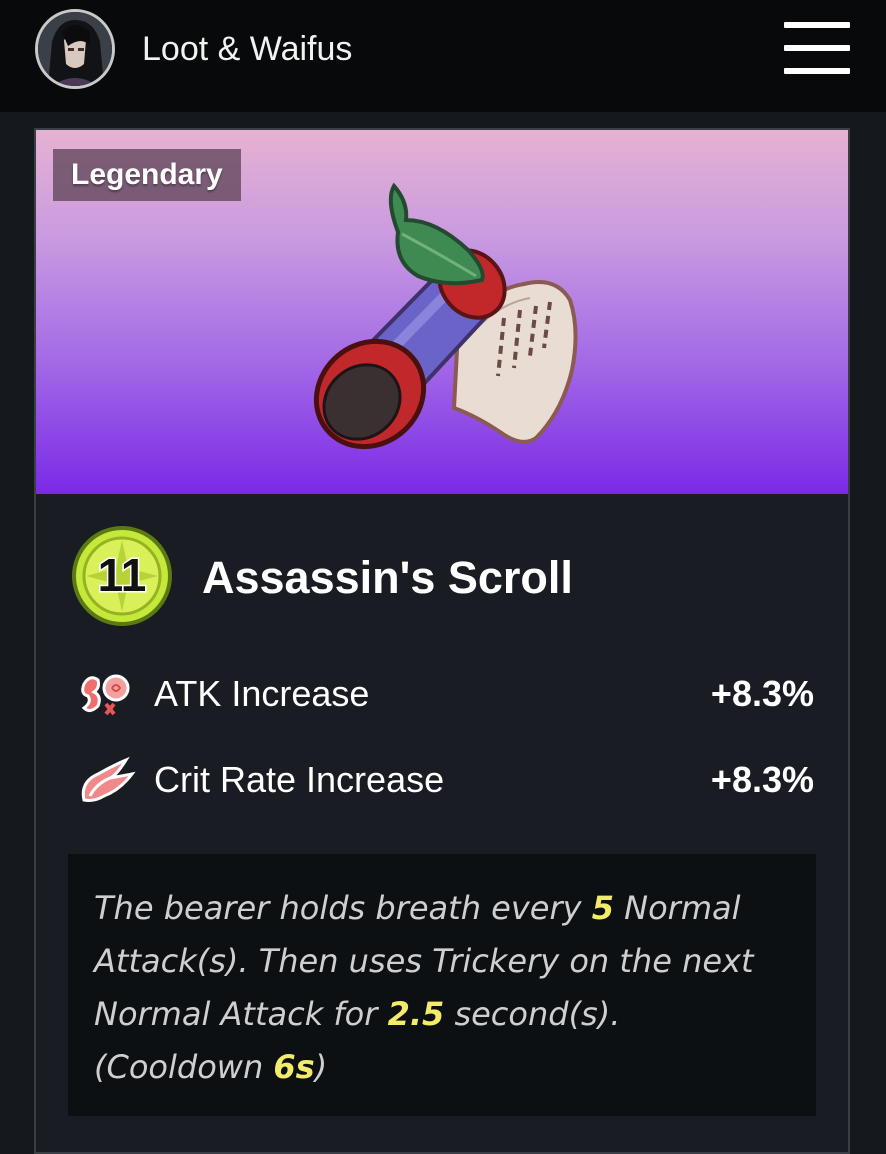 This screenshot has width=886, height=1154. What do you see at coordinates (443, 56) in the screenshot?
I see `top-navigation-bar: Loot & Waifus` at bounding box center [443, 56].